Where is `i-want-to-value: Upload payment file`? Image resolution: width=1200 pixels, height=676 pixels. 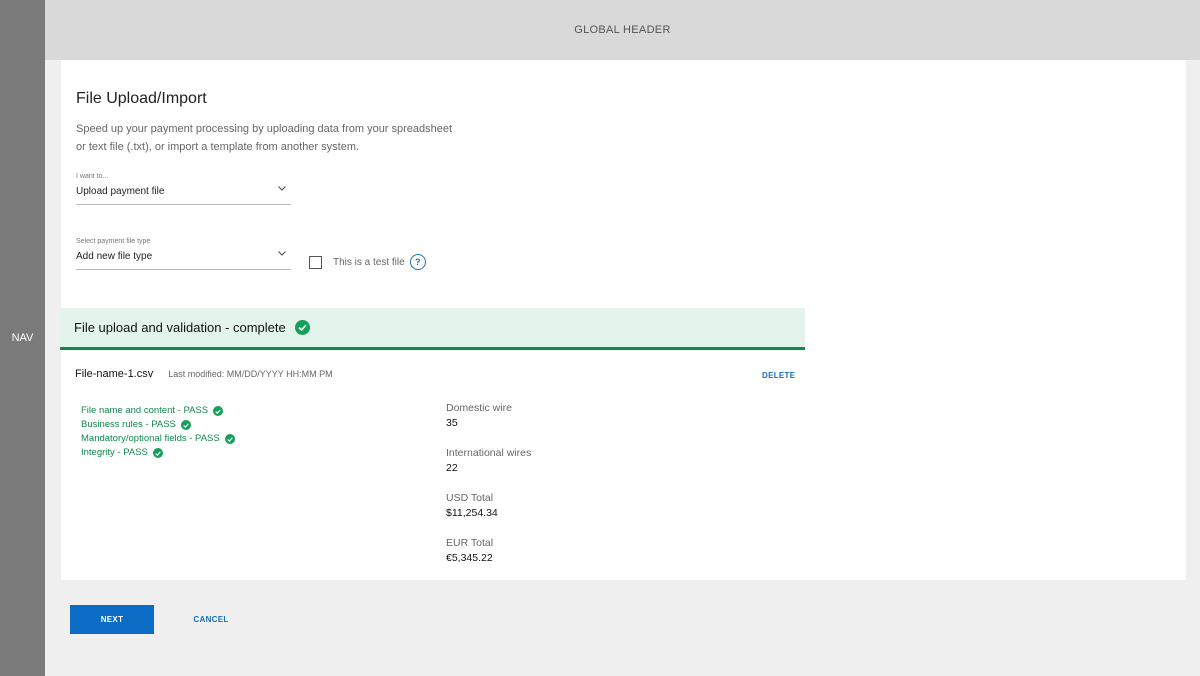
i-want-to-value: Upload payment file is located at coordinates (120, 191).